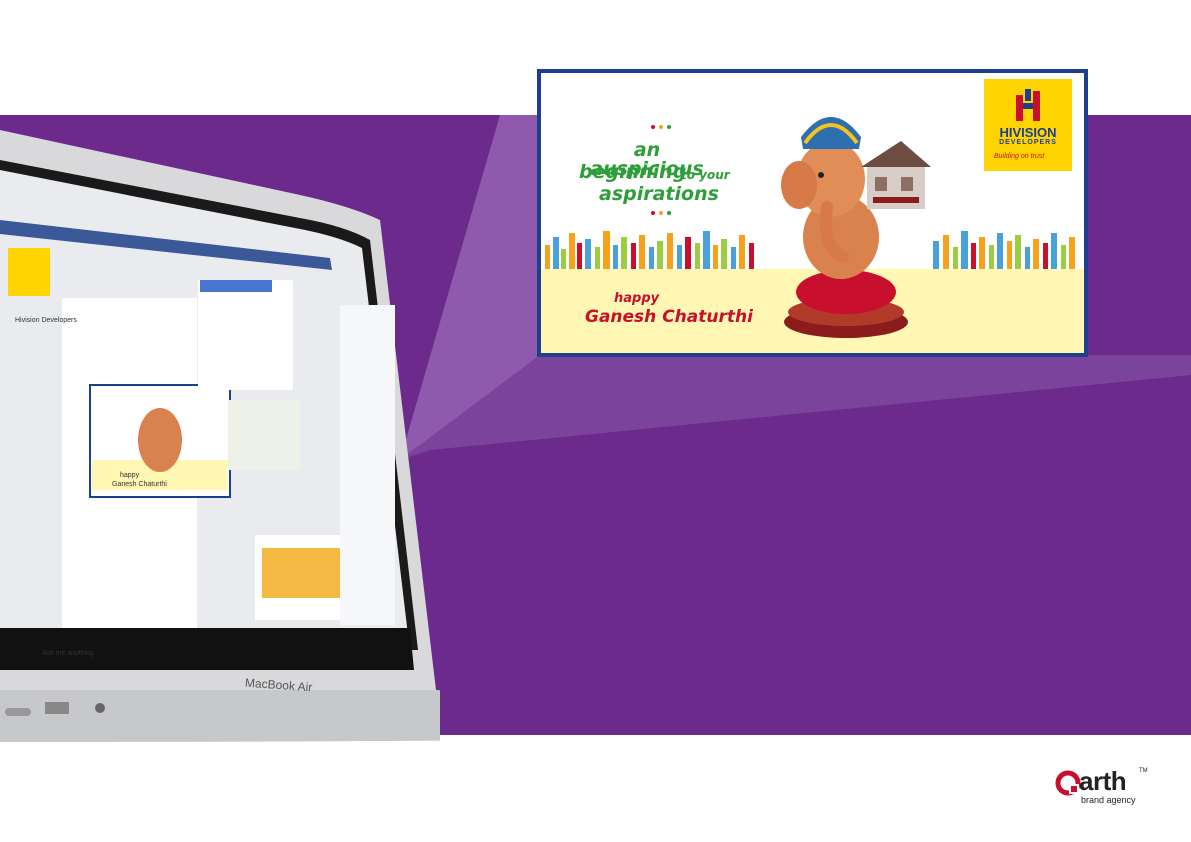  Describe the element at coordinates (661, 213) in the screenshot. I see `decor-dots-bottom` at that location.